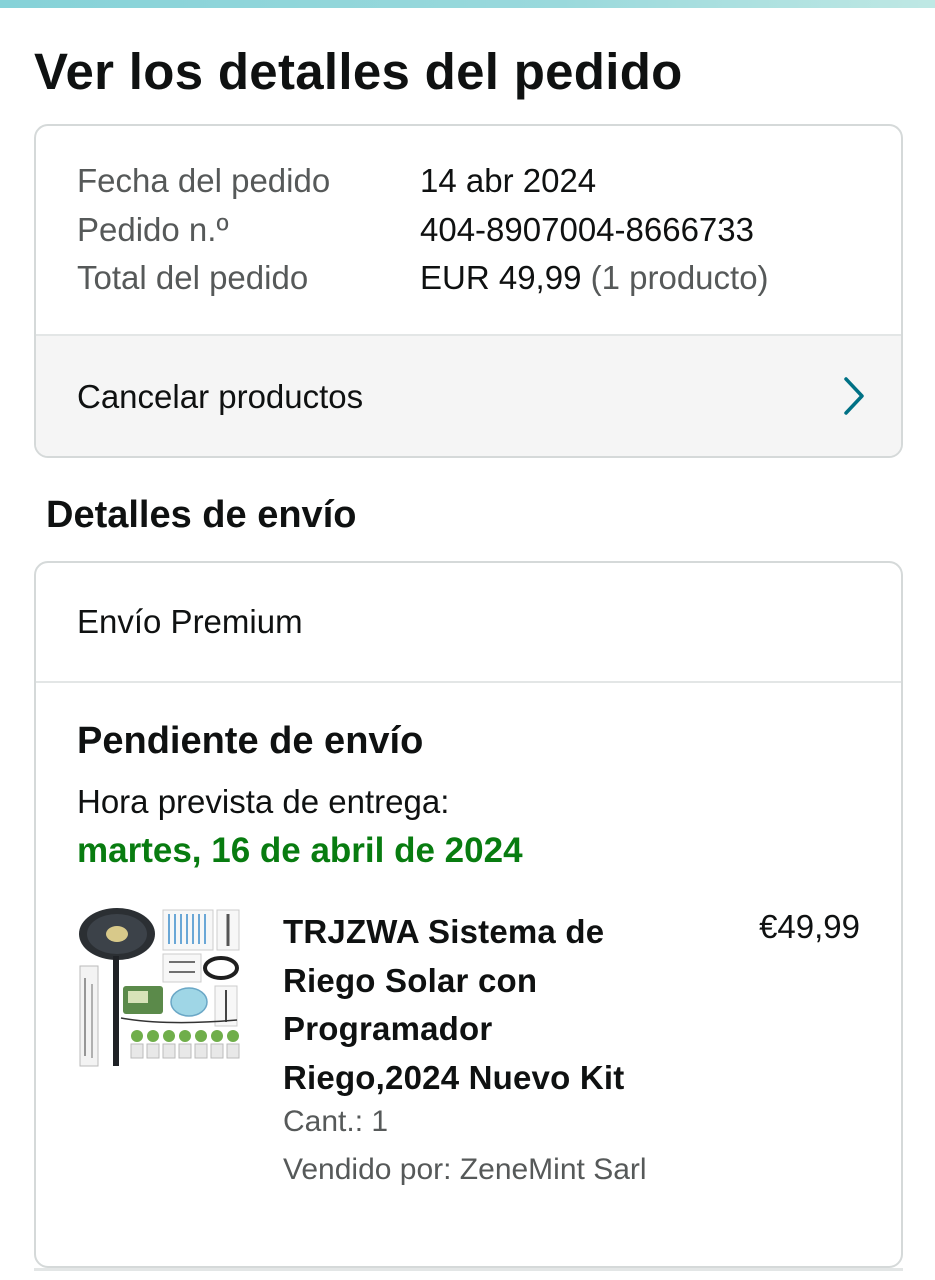  What do you see at coordinates (204, 180) in the screenshot?
I see `order-date-label: Fecha del pedido` at bounding box center [204, 180].